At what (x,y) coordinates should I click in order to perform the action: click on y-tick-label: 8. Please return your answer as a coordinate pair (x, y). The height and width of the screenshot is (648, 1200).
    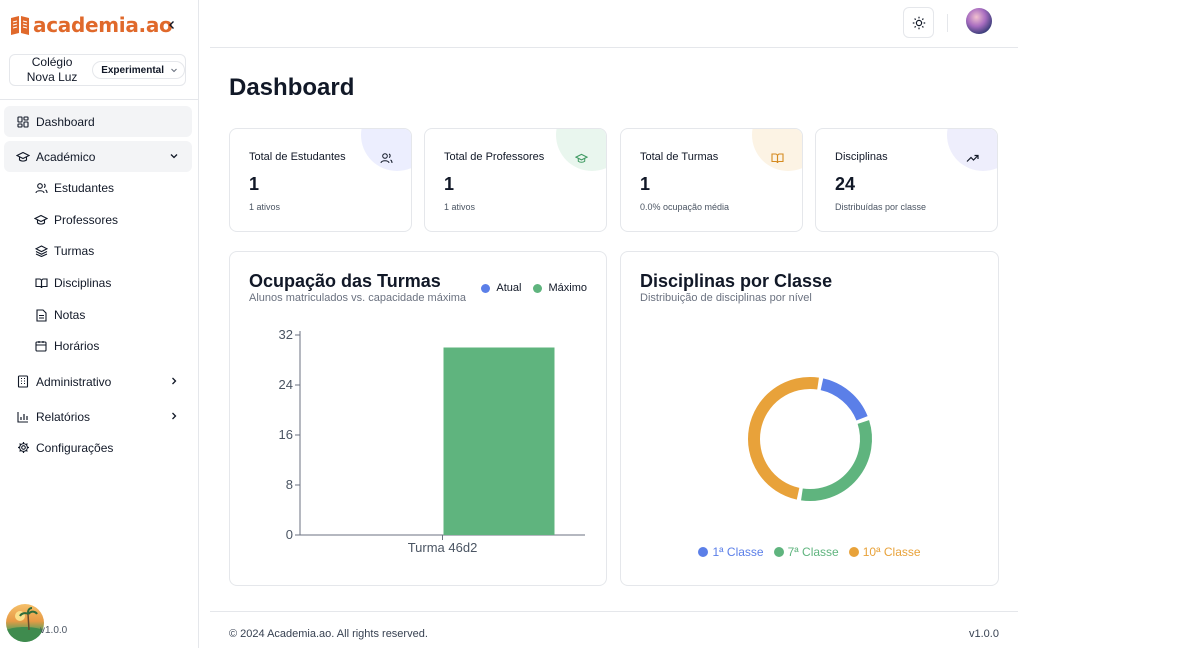
    Looking at the image, I should click on (289, 484).